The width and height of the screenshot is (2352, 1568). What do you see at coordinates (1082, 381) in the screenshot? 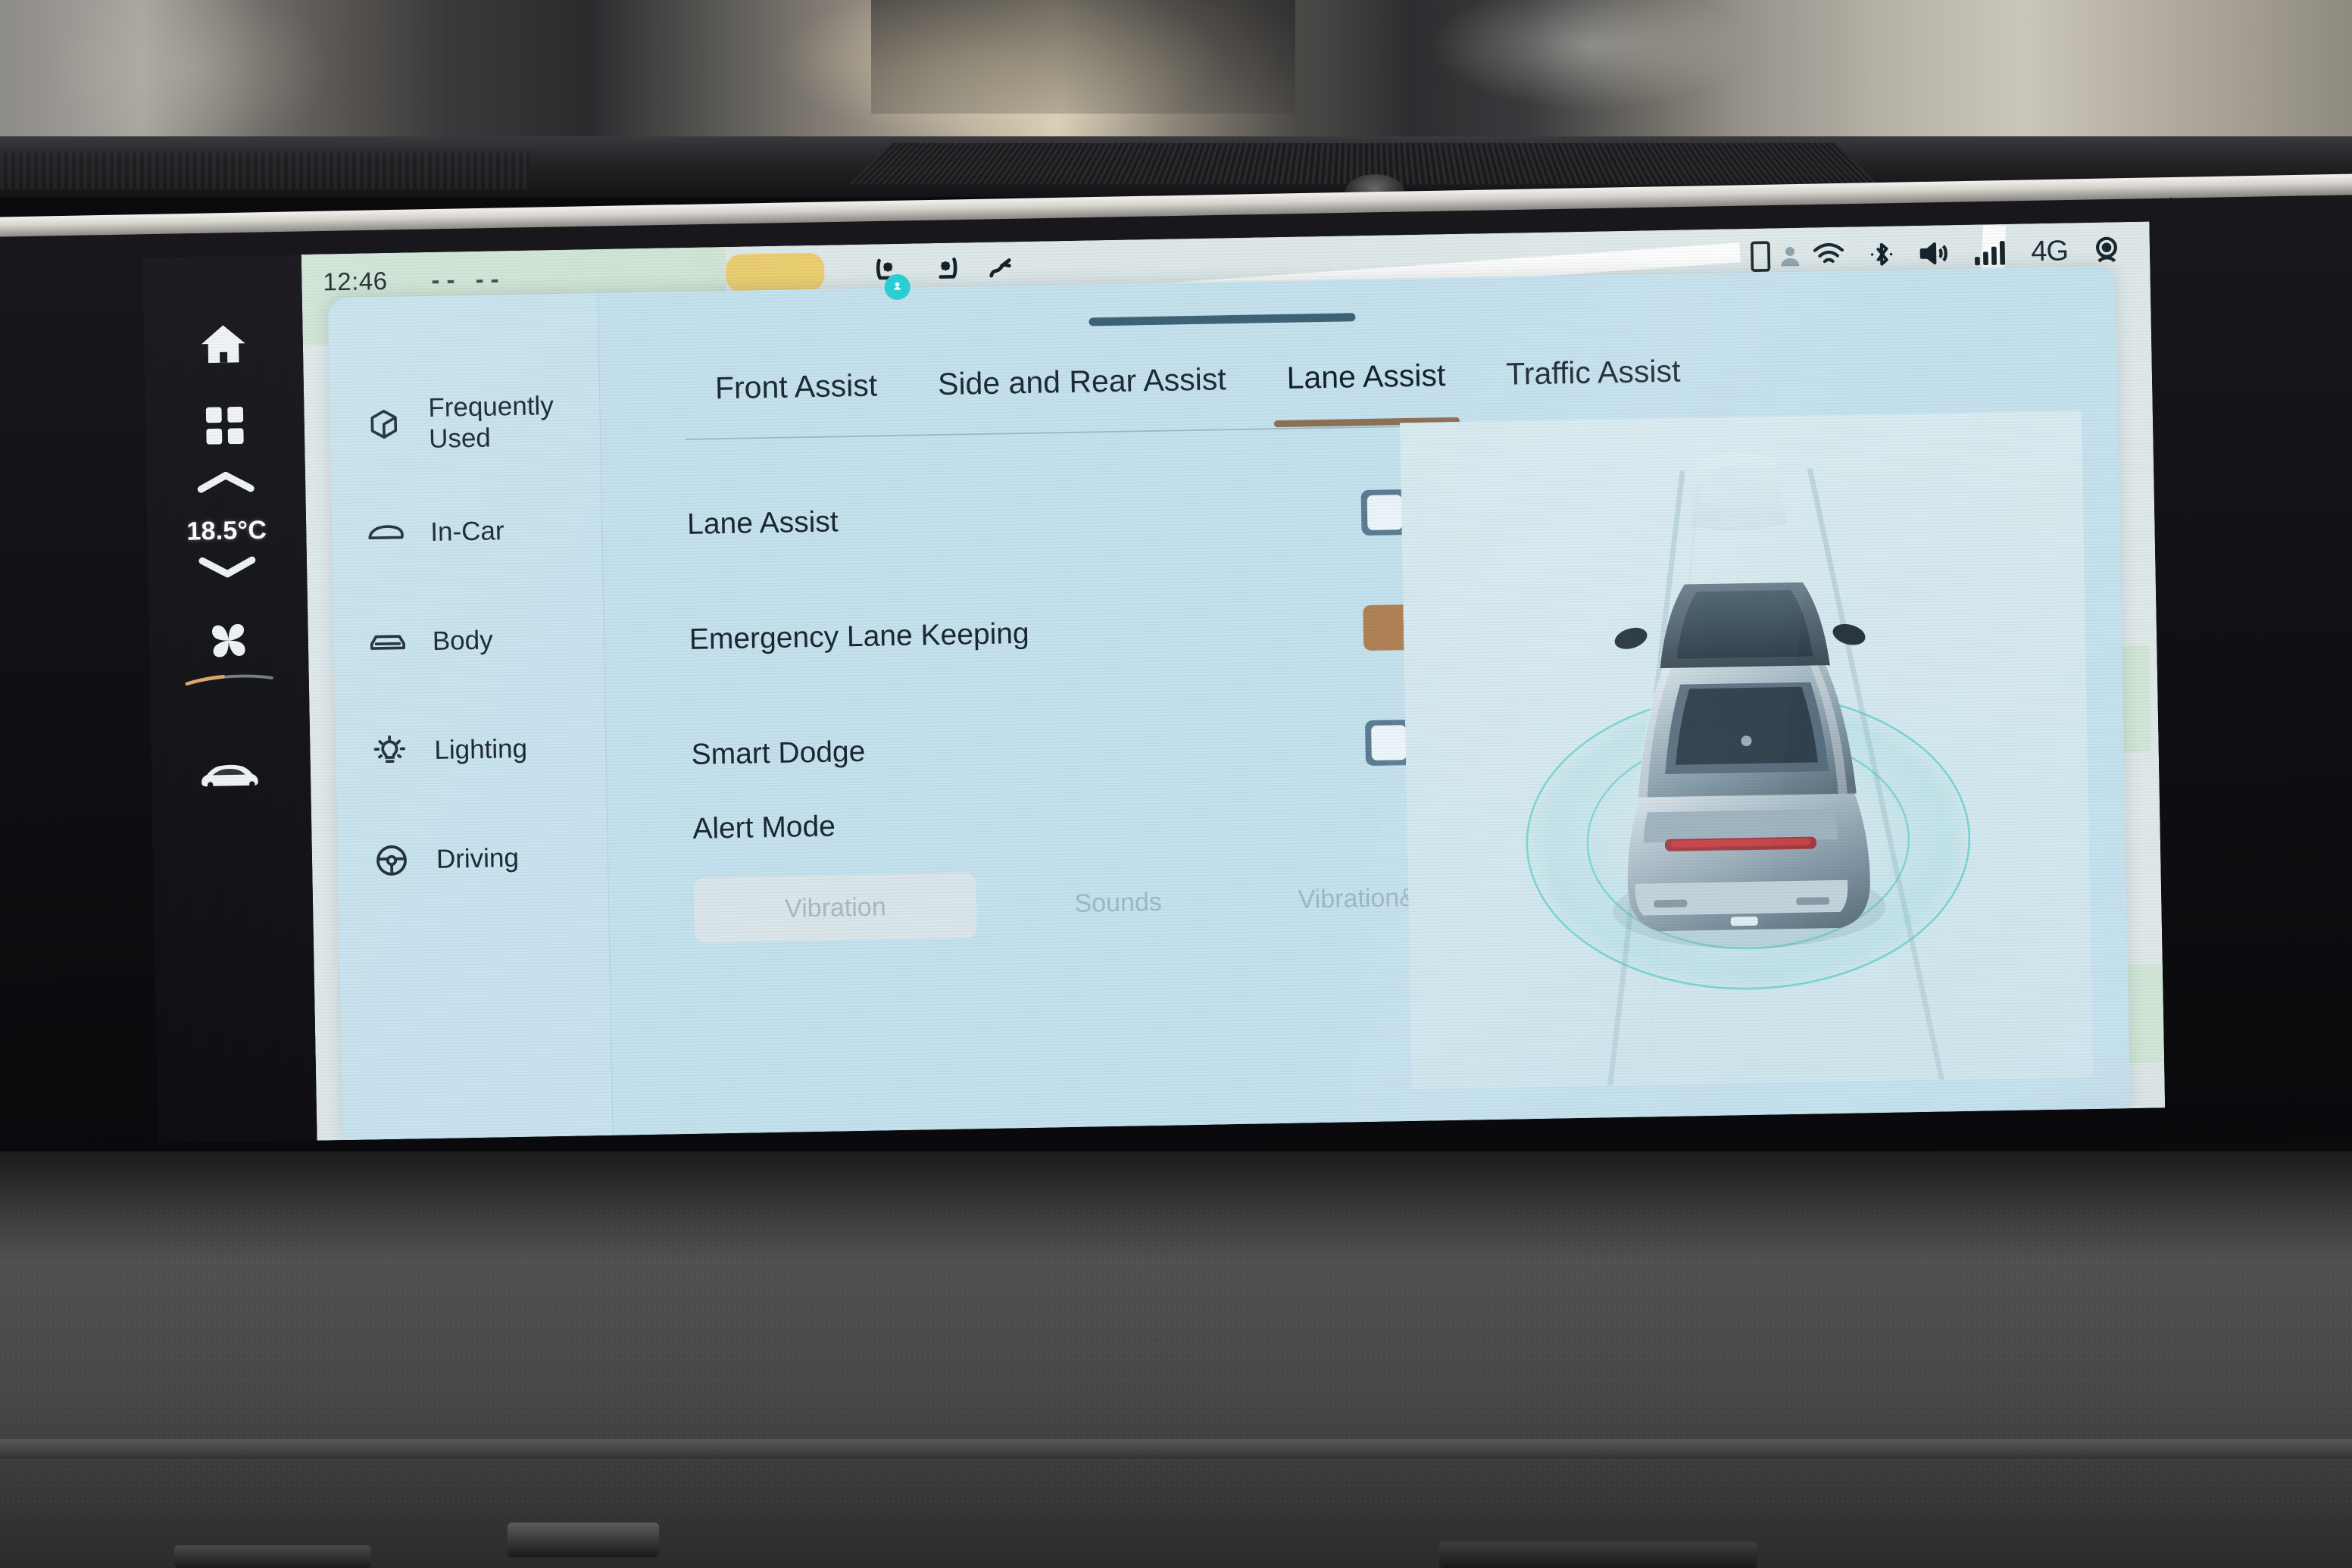
I see `tab-side-and-rear-assist: Side and Rear Assist` at bounding box center [1082, 381].